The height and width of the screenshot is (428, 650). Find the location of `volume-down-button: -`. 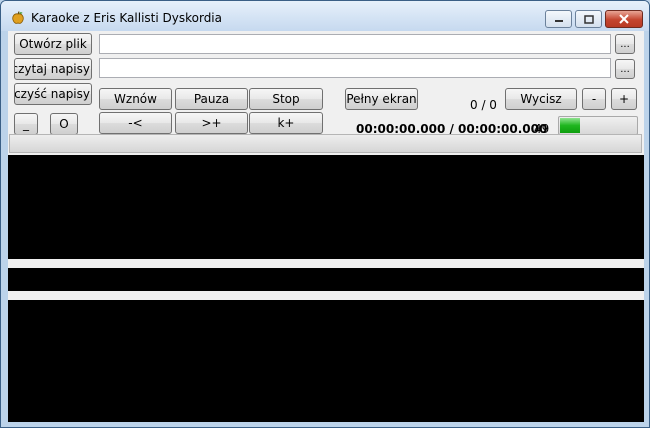

volume-down-button: - is located at coordinates (594, 99).